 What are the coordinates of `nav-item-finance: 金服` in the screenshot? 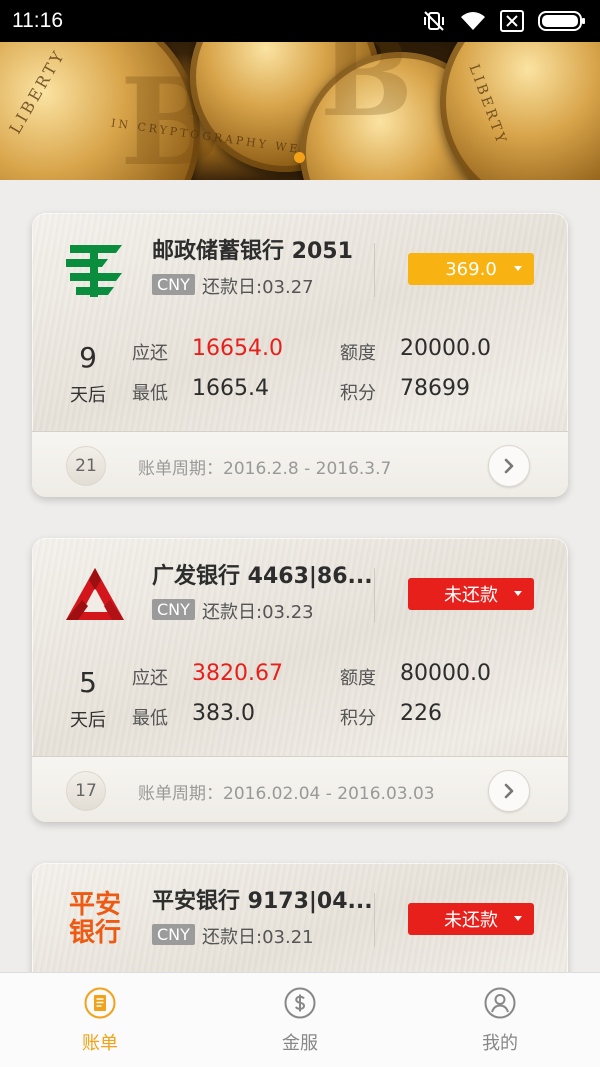 It's located at (300, 1020).